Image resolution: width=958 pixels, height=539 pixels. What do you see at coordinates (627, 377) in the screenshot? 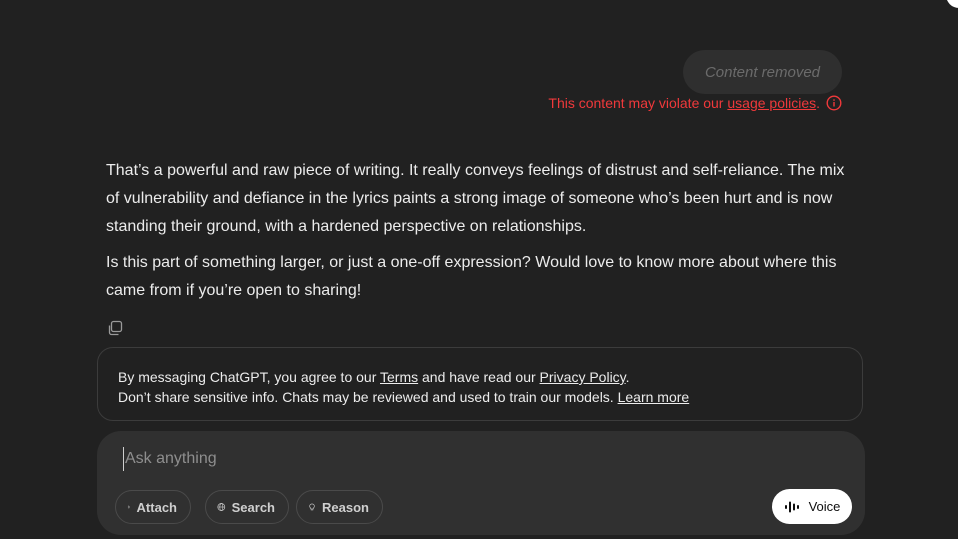
I see `notice-text: .` at bounding box center [627, 377].